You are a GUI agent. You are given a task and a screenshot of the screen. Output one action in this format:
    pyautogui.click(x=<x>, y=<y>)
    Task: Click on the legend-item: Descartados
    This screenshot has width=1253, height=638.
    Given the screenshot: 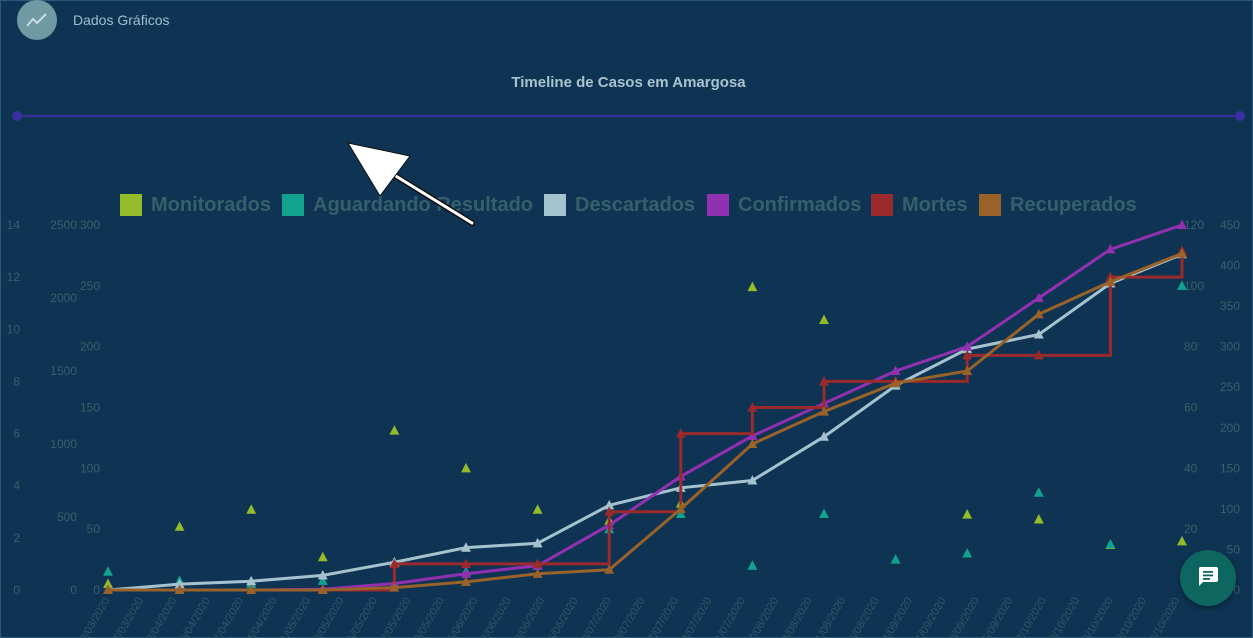 What is the action you would take?
    pyautogui.click(x=619, y=205)
    